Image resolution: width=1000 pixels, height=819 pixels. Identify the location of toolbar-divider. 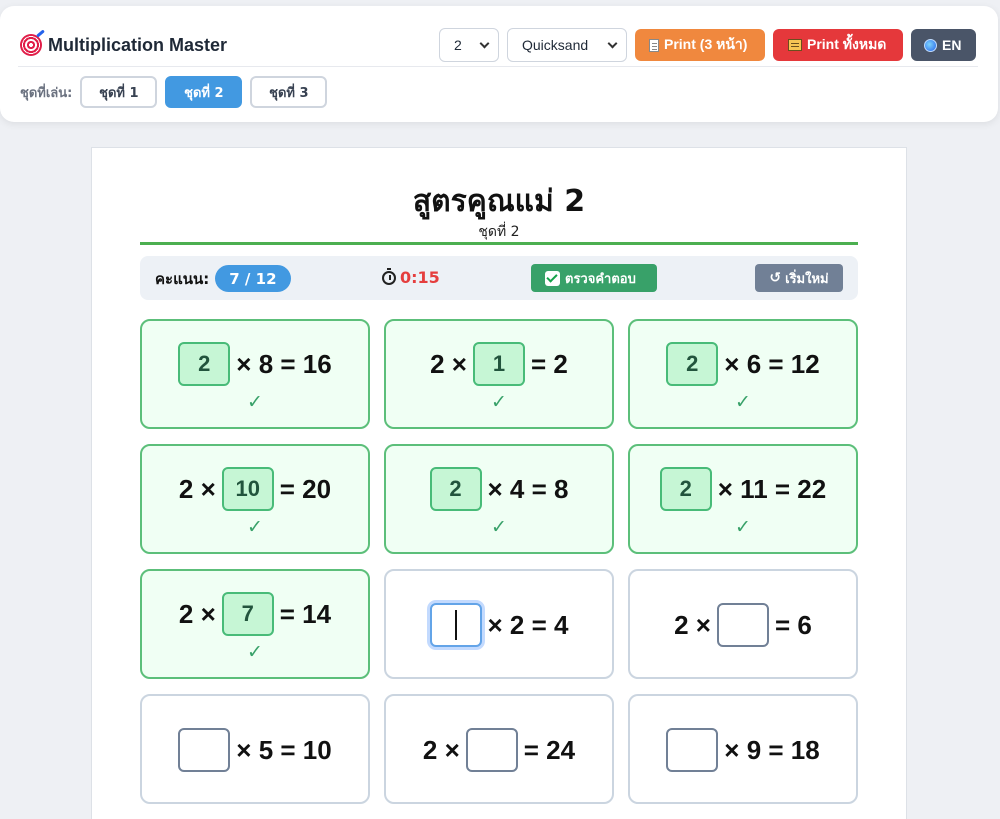
(498, 66).